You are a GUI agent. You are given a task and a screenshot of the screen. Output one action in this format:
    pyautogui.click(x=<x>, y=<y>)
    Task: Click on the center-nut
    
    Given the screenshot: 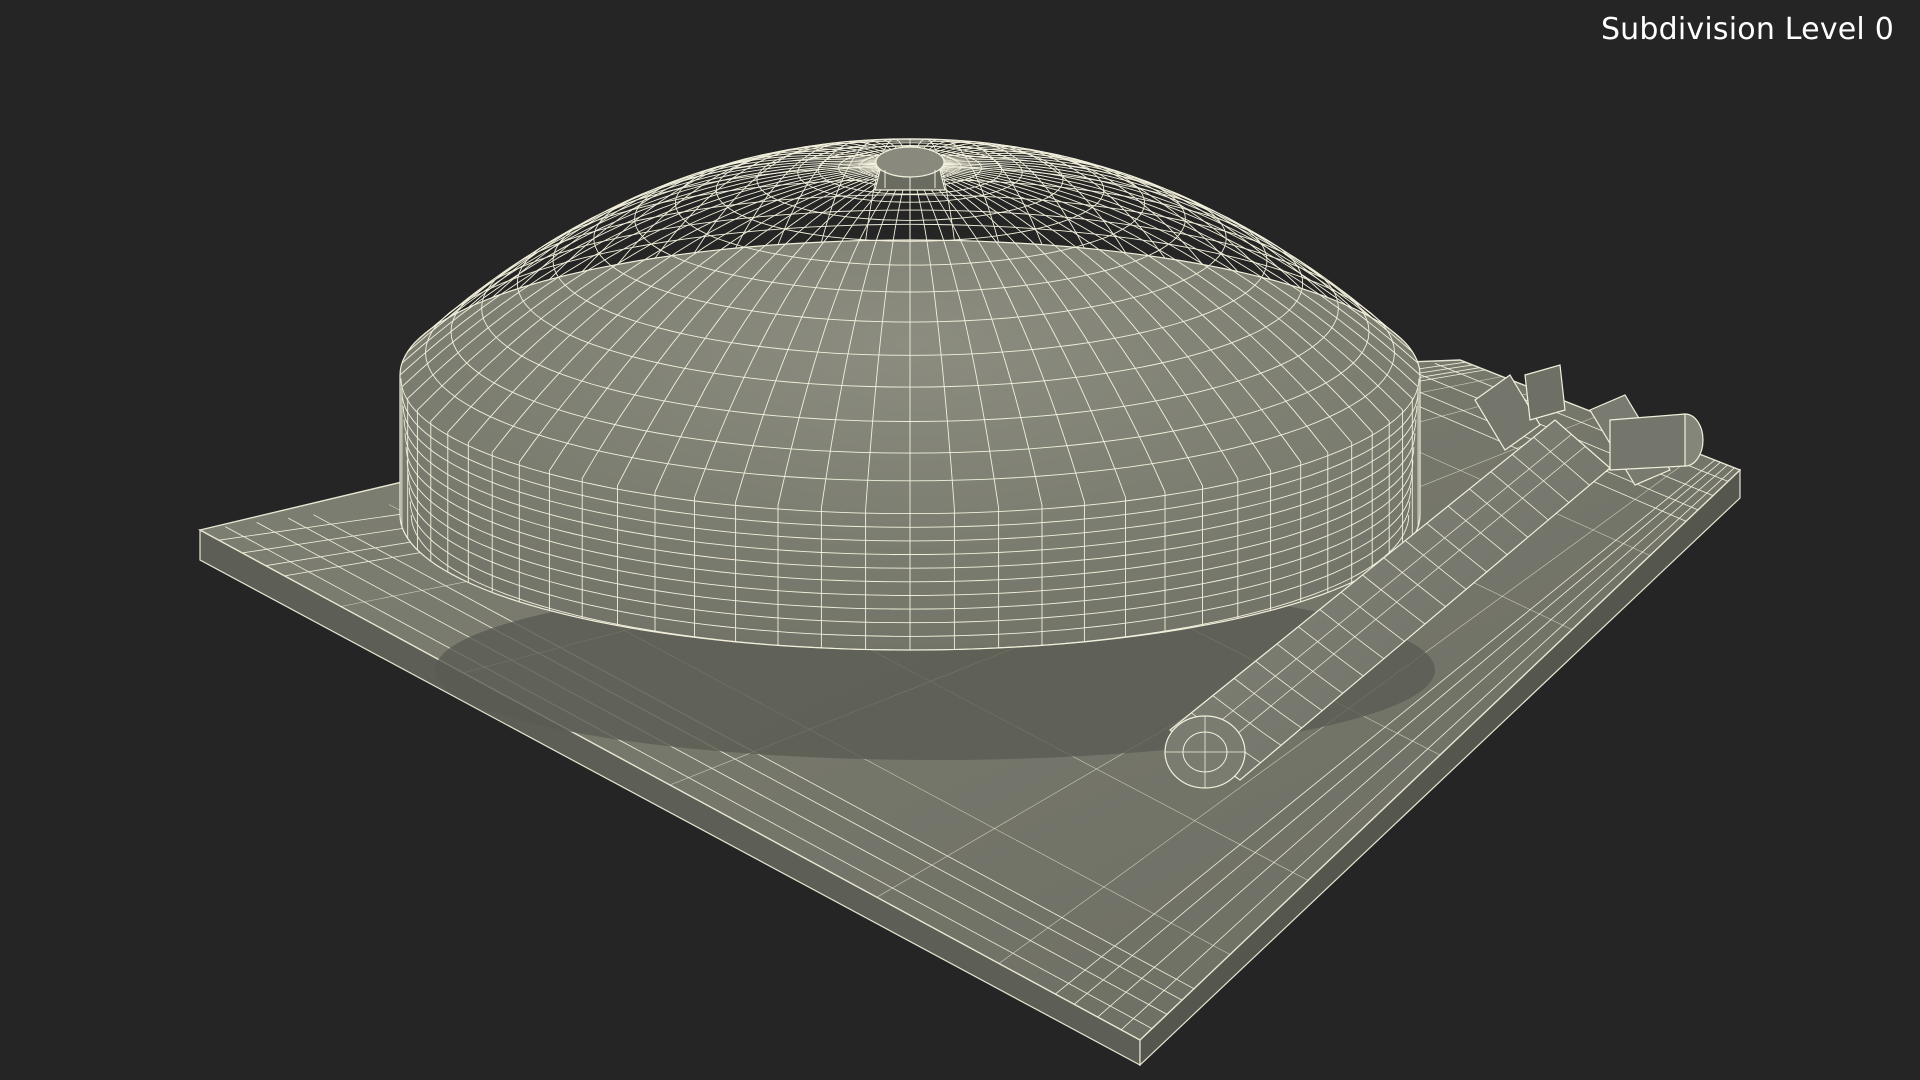 What is the action you would take?
    pyautogui.click(x=910, y=169)
    